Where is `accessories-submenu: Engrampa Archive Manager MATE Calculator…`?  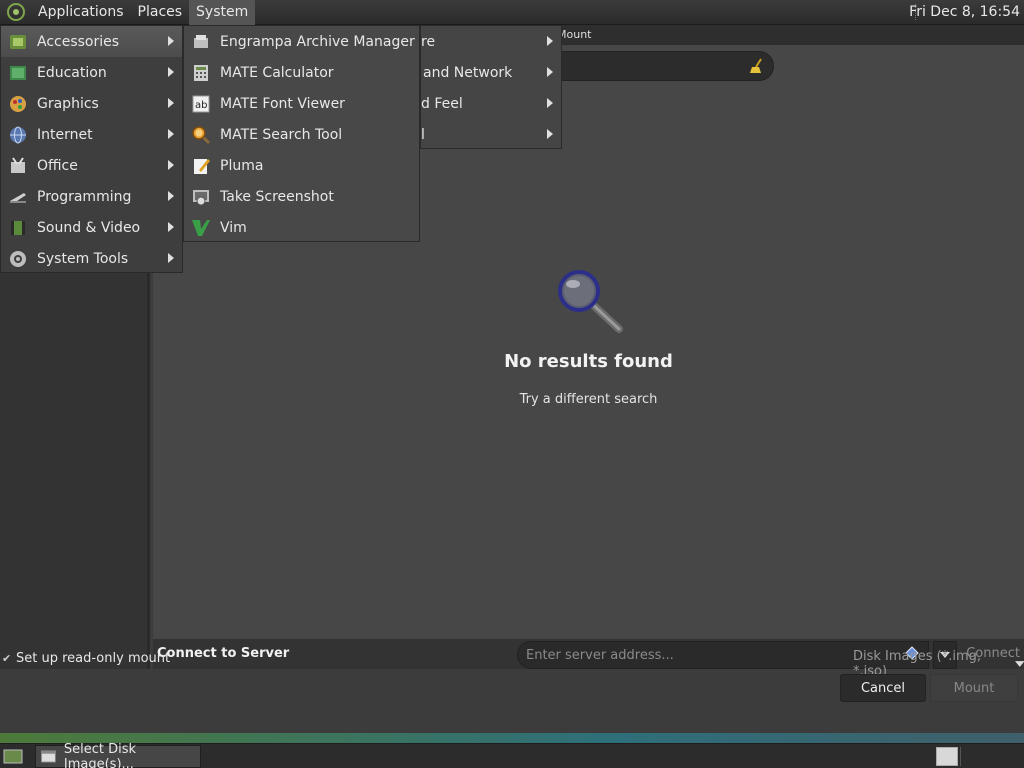
accessories-submenu: Engrampa Archive Manager MATE Calculator… is located at coordinates (301, 133).